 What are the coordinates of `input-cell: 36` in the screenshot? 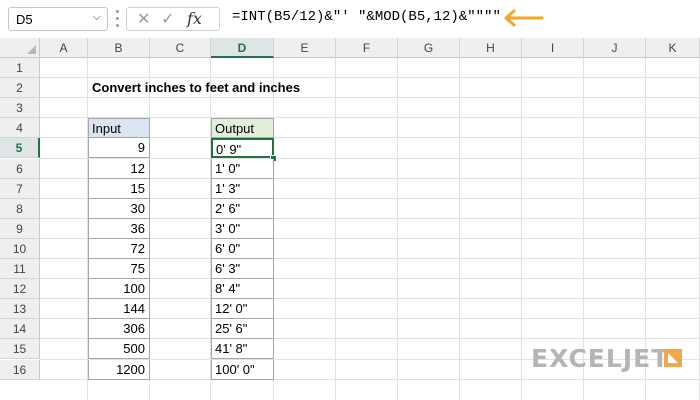 It's located at (119, 228).